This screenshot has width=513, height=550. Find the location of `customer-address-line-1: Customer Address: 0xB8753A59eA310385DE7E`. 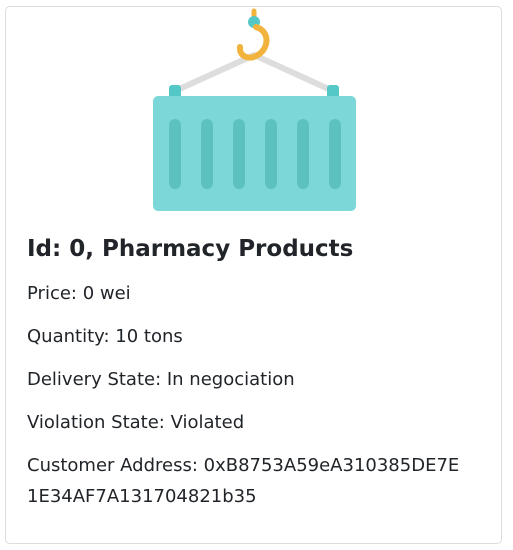

customer-address-line-1: Customer Address: 0xB8753A59eA310385DE7E is located at coordinates (243, 465).